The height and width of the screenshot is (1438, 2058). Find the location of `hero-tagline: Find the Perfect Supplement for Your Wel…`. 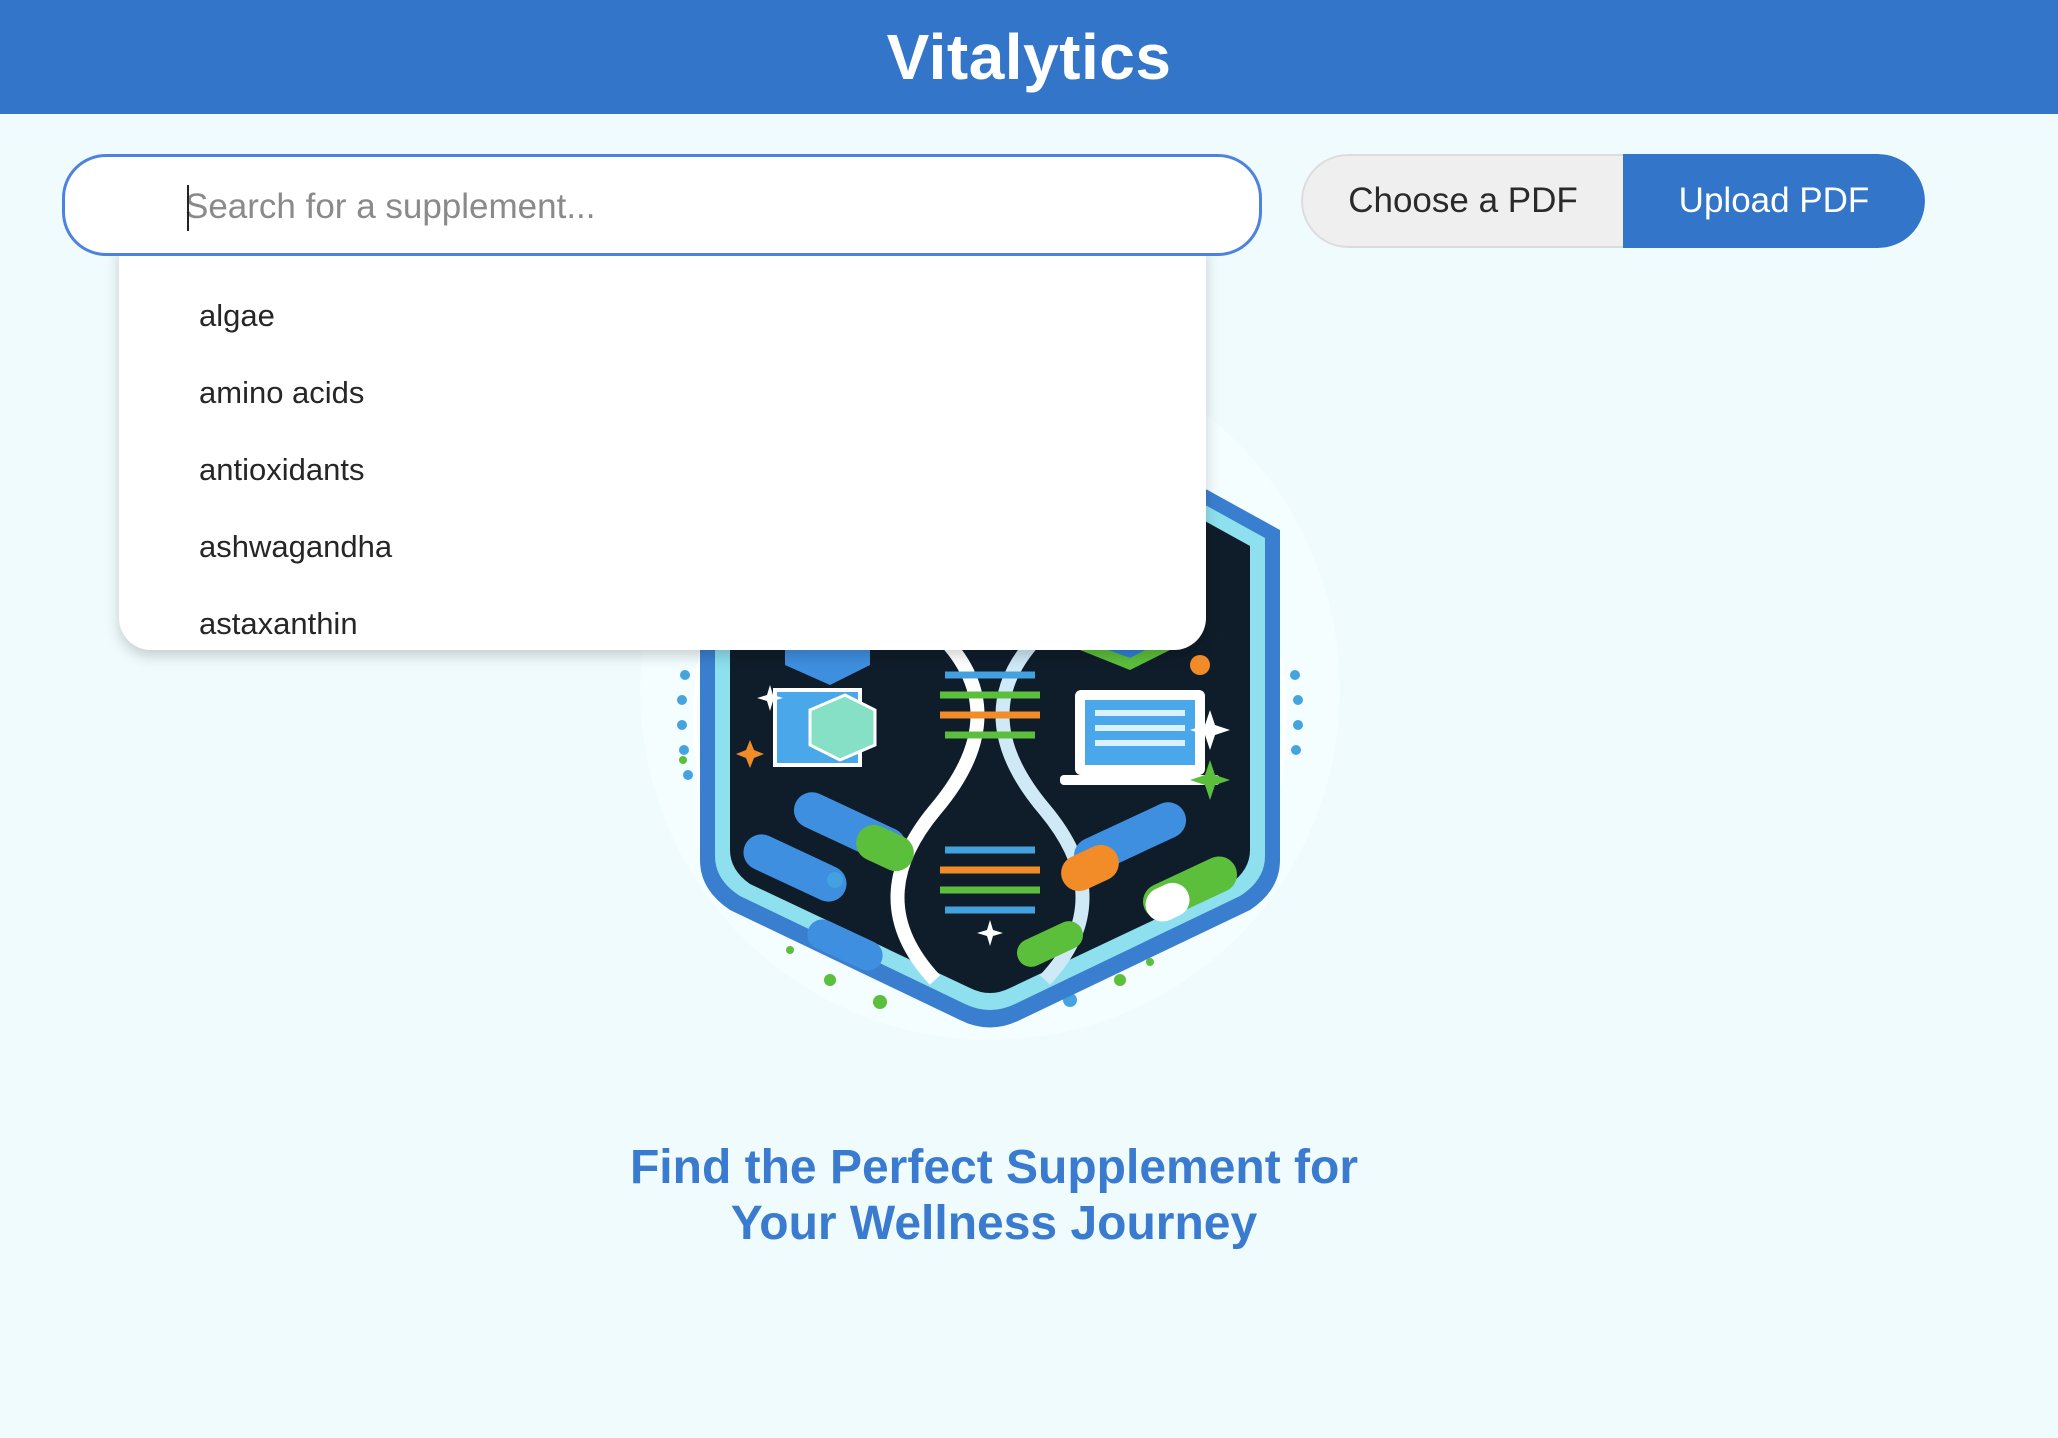

hero-tagline: Find the Perfect Supplement for Your Wel… is located at coordinates (994, 1196).